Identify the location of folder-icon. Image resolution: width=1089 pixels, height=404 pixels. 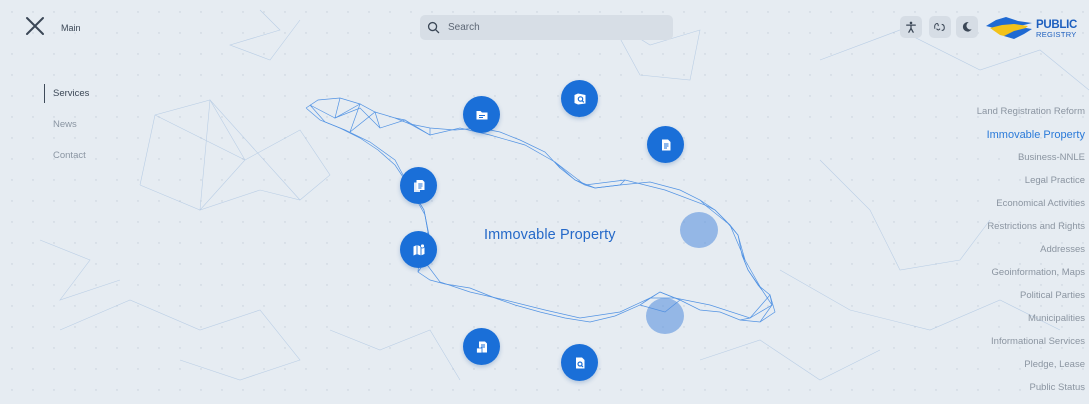
(481, 114).